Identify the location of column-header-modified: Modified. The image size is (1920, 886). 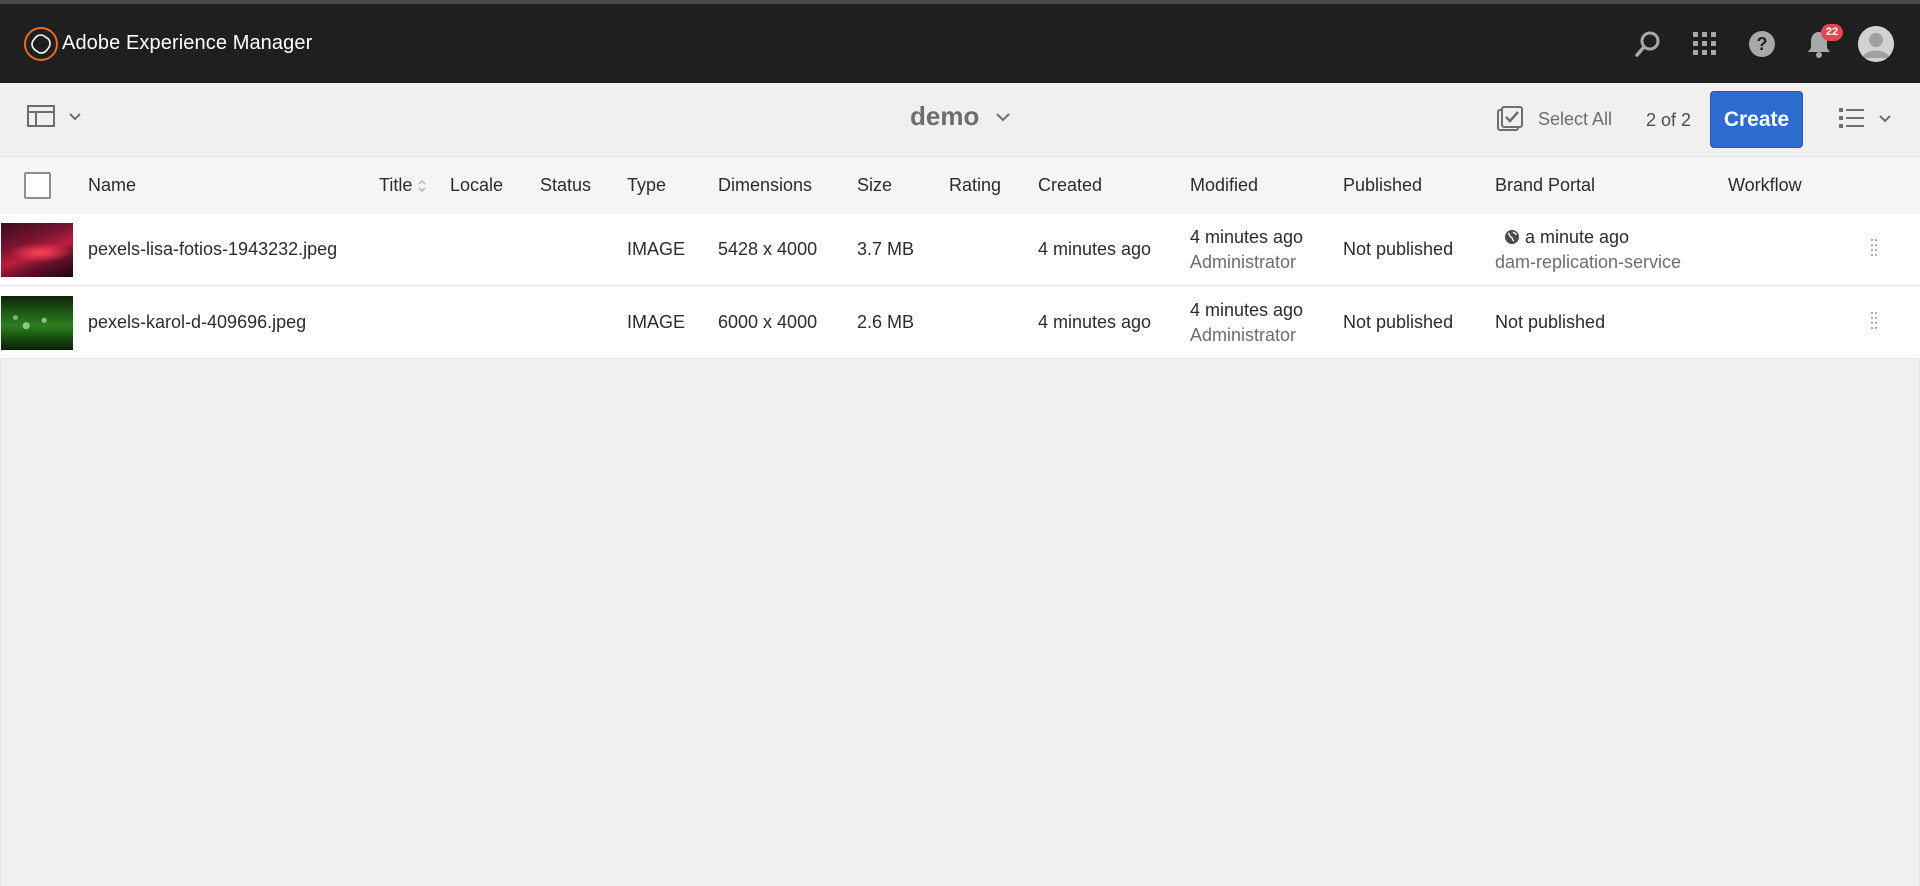
(1224, 185).